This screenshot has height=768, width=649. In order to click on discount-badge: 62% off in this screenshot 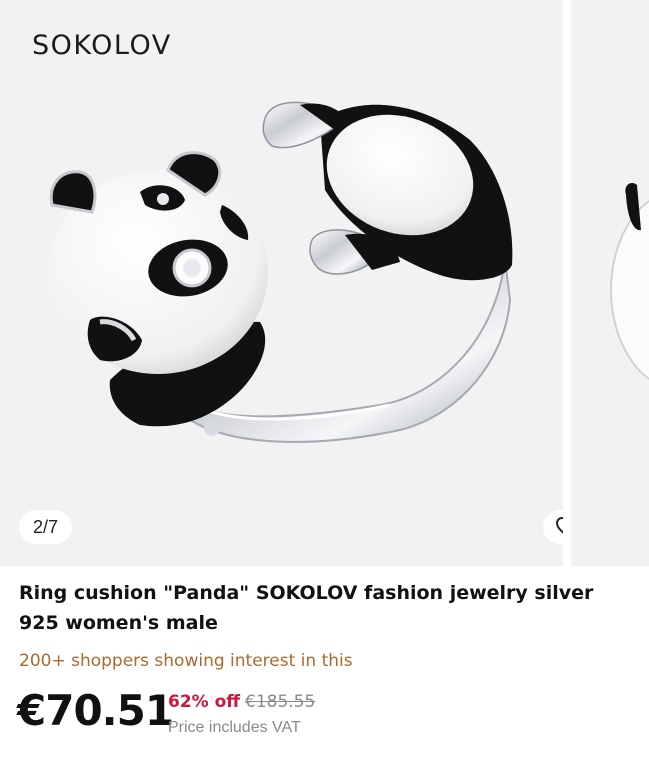, I will do `click(204, 702)`.